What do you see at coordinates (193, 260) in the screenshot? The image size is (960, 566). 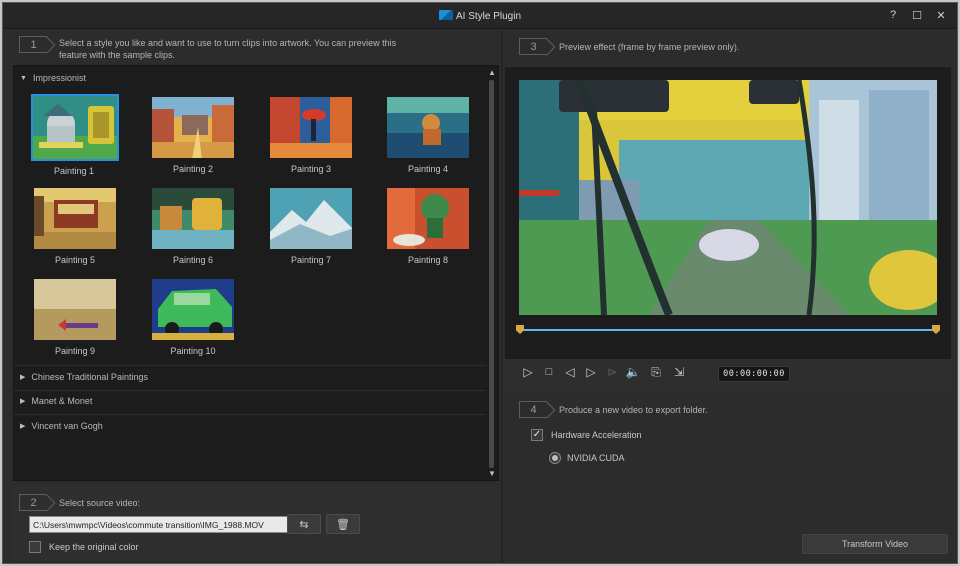 I see `painting-6-label: Painting 6` at bounding box center [193, 260].